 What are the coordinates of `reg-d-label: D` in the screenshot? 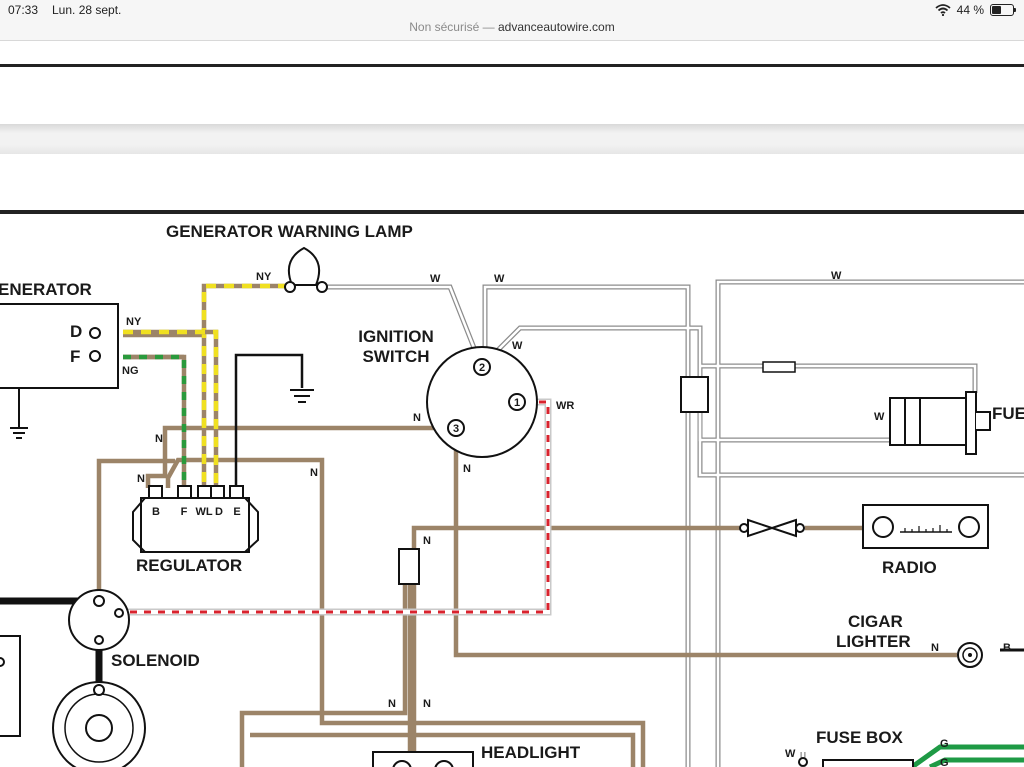 It's located at (219, 512).